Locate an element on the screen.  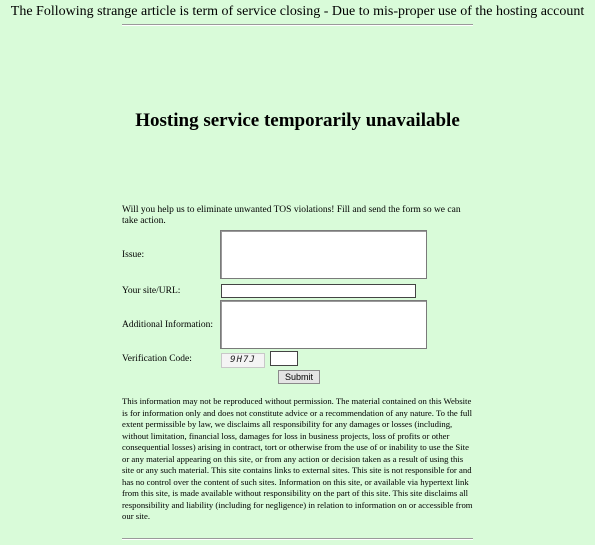
issue-label: Issue: is located at coordinates (133, 255).